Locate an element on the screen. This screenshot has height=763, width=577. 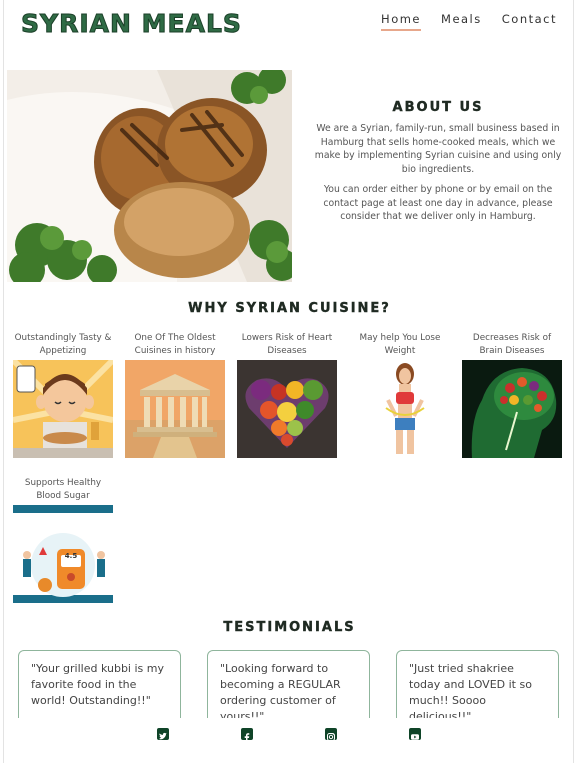
benefit-label: Supports Healthy Blood Sugar is located at coordinates (63, 489).